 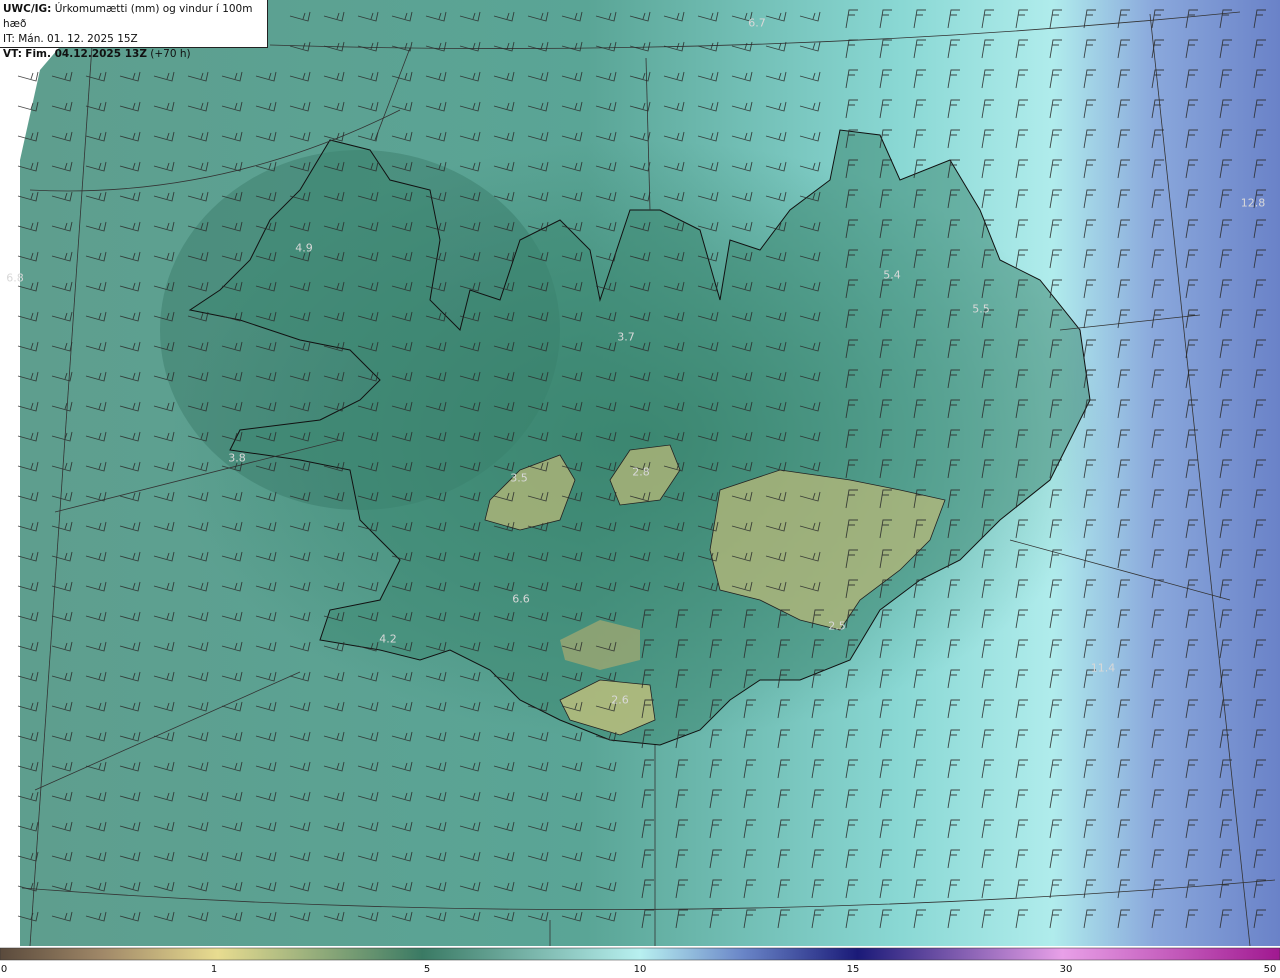 What do you see at coordinates (1253, 203) in the screenshot?
I see `value-label-far-east-sea: 12.8` at bounding box center [1253, 203].